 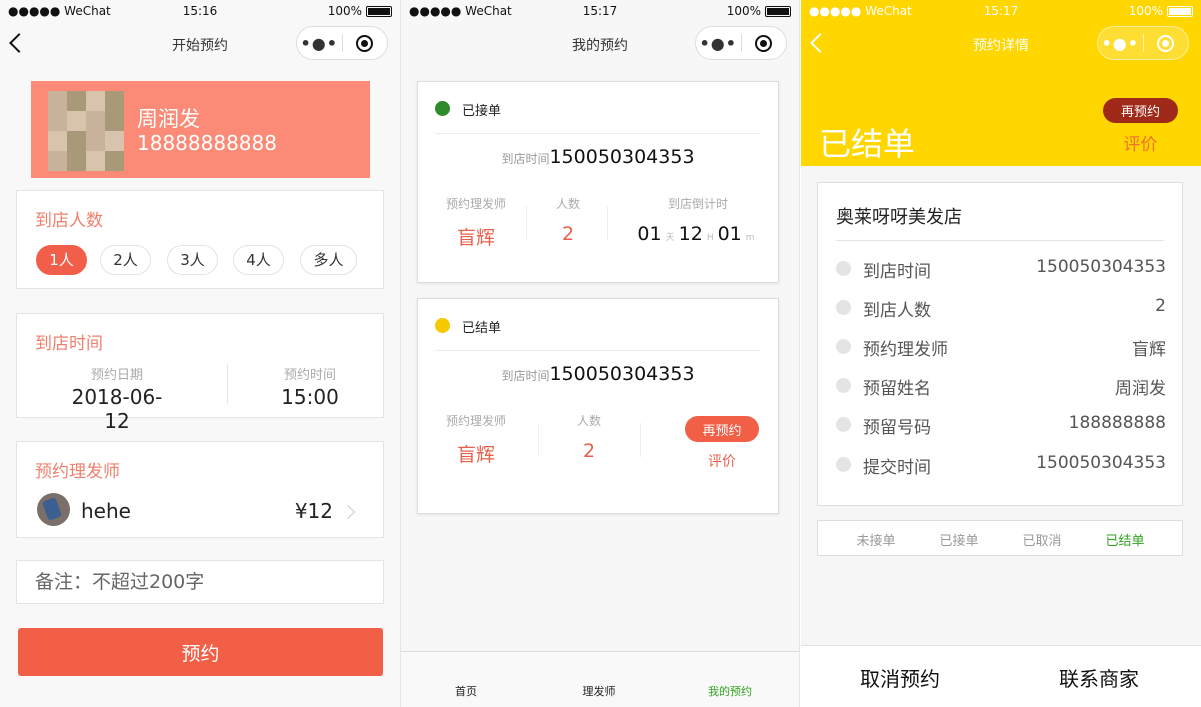 What do you see at coordinates (698, 234) in the screenshot?
I see `countdown-value: 01 天 12 H 01 m` at bounding box center [698, 234].